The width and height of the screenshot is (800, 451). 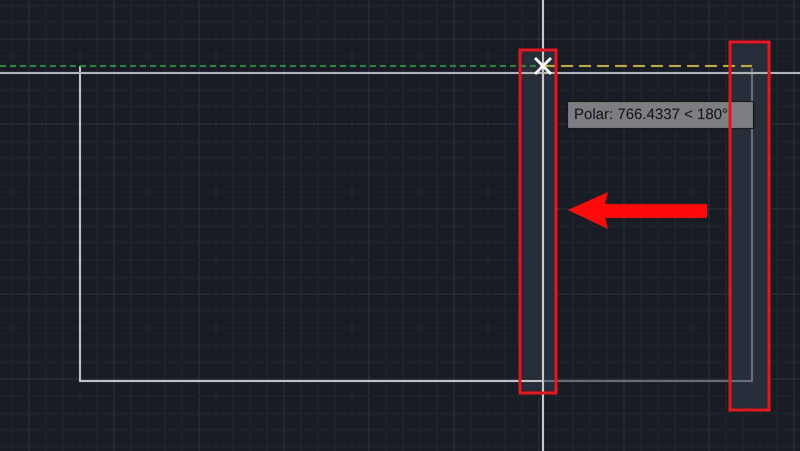 I want to click on polar-tooltip: Polar: 766.4337 < 180°, so click(x=660, y=115).